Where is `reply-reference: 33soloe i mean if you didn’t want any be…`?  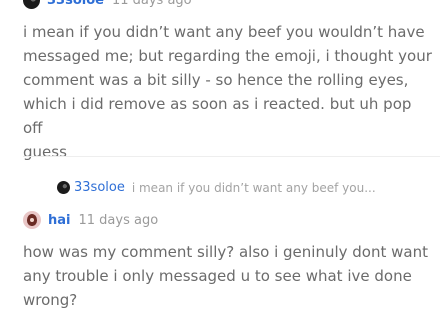 reply-reference: 33soloe i mean if you didn’t want any be… is located at coordinates (216, 187).